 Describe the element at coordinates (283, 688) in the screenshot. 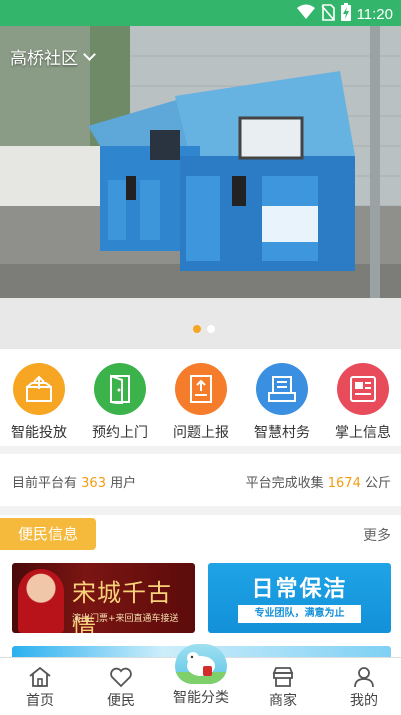

I see `tab-merchants: 商家` at that location.